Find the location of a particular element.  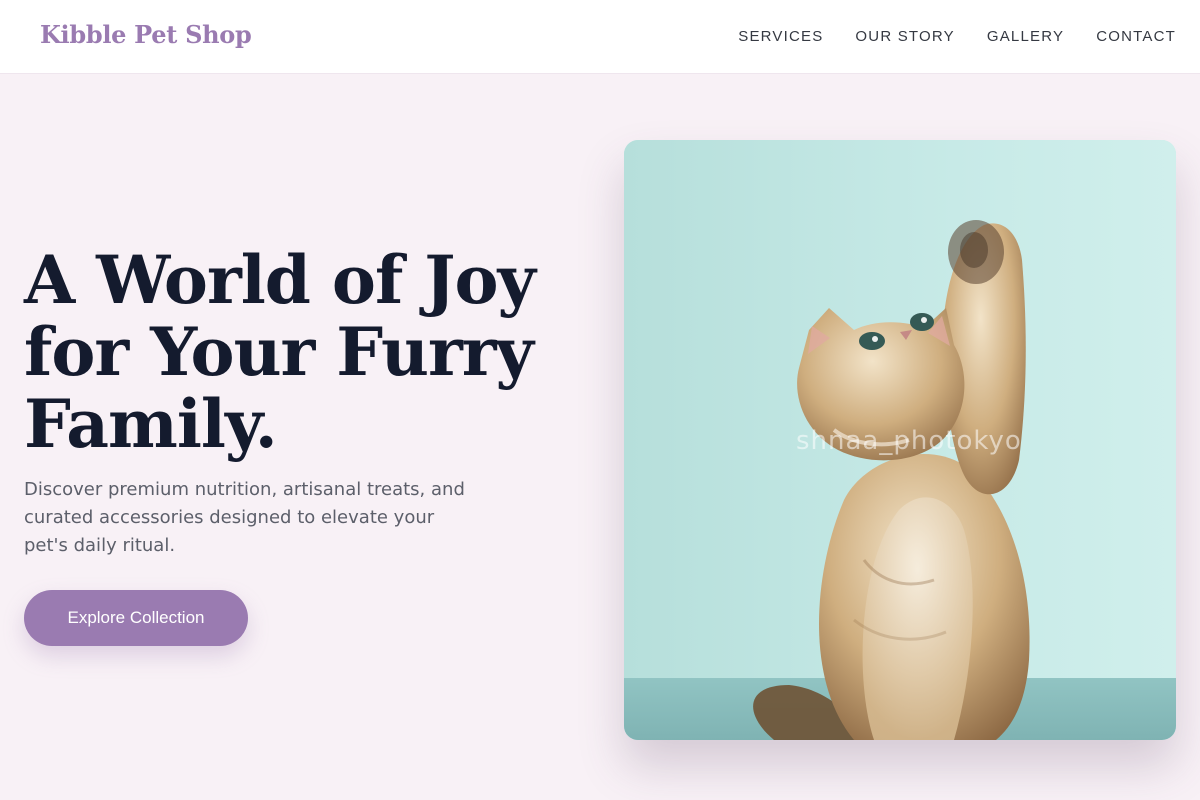

hero-title-line: for Your Furry is located at coordinates (279, 352).